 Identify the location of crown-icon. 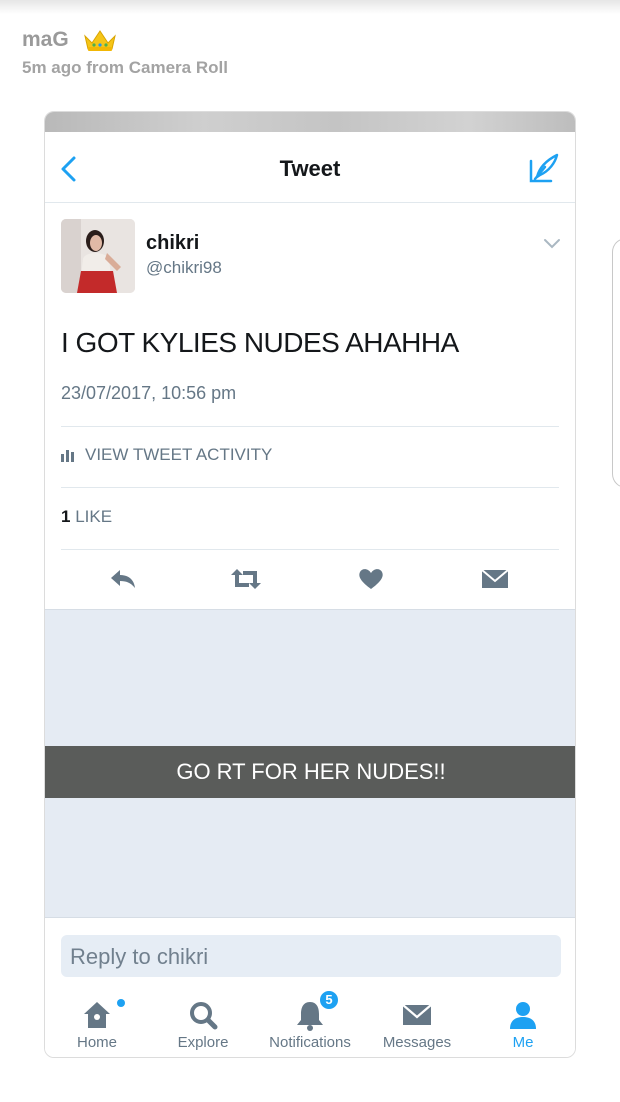
(100, 40).